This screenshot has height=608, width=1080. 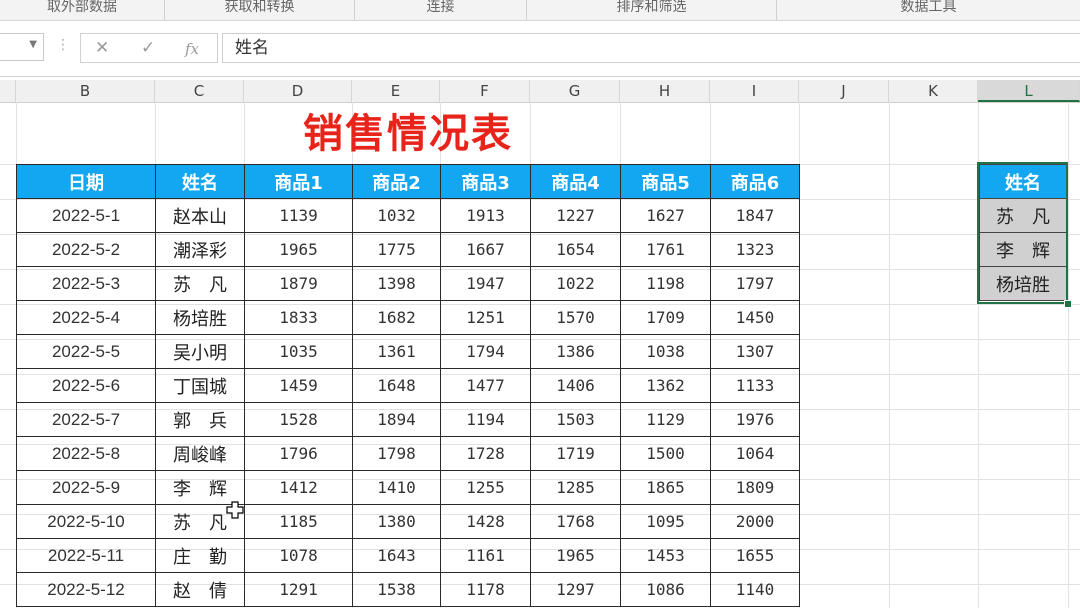 I want to click on column-header-j: J, so click(x=844, y=91).